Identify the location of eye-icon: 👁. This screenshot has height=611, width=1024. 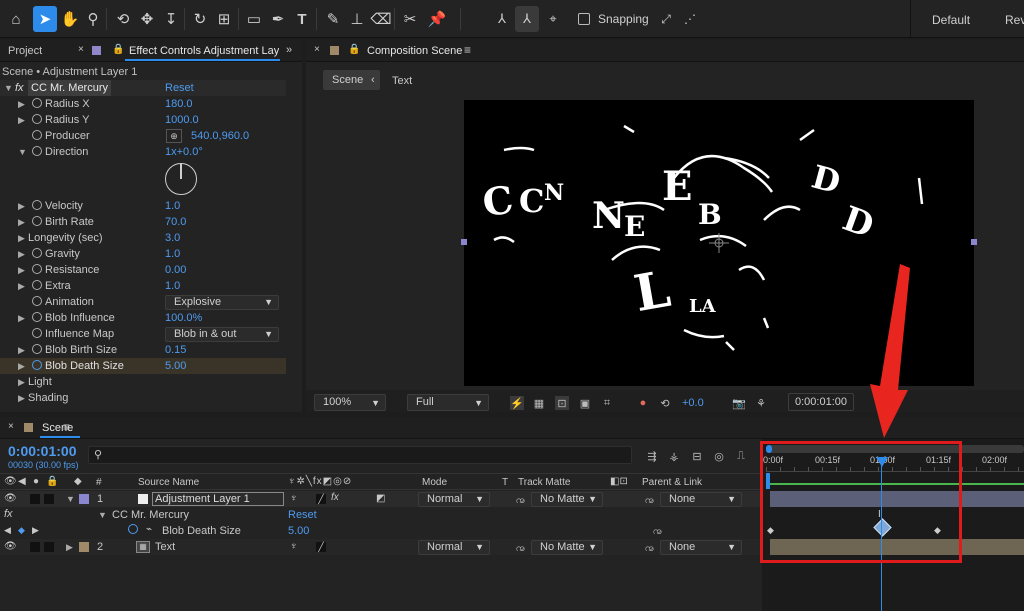
(10, 546).